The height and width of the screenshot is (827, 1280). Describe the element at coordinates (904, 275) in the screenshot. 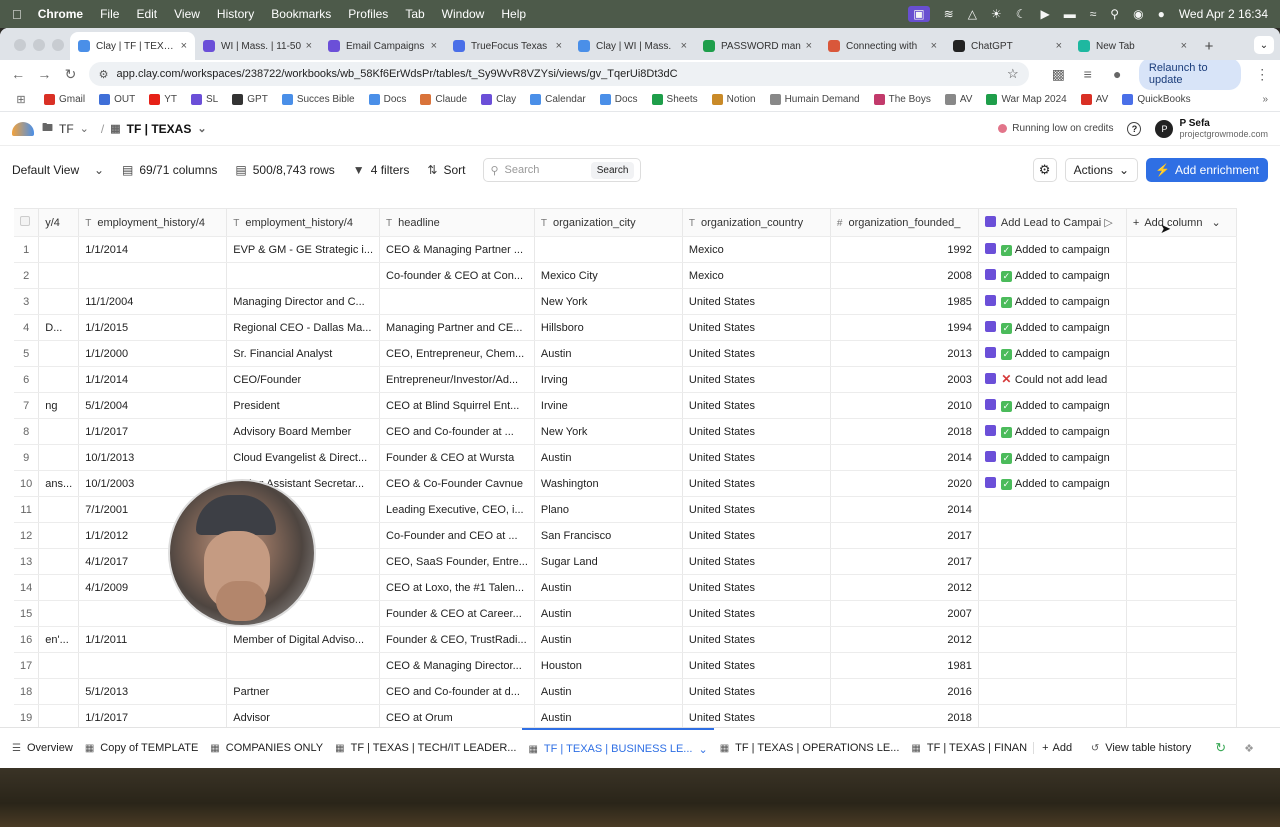

I see `cell: 2008` at that location.